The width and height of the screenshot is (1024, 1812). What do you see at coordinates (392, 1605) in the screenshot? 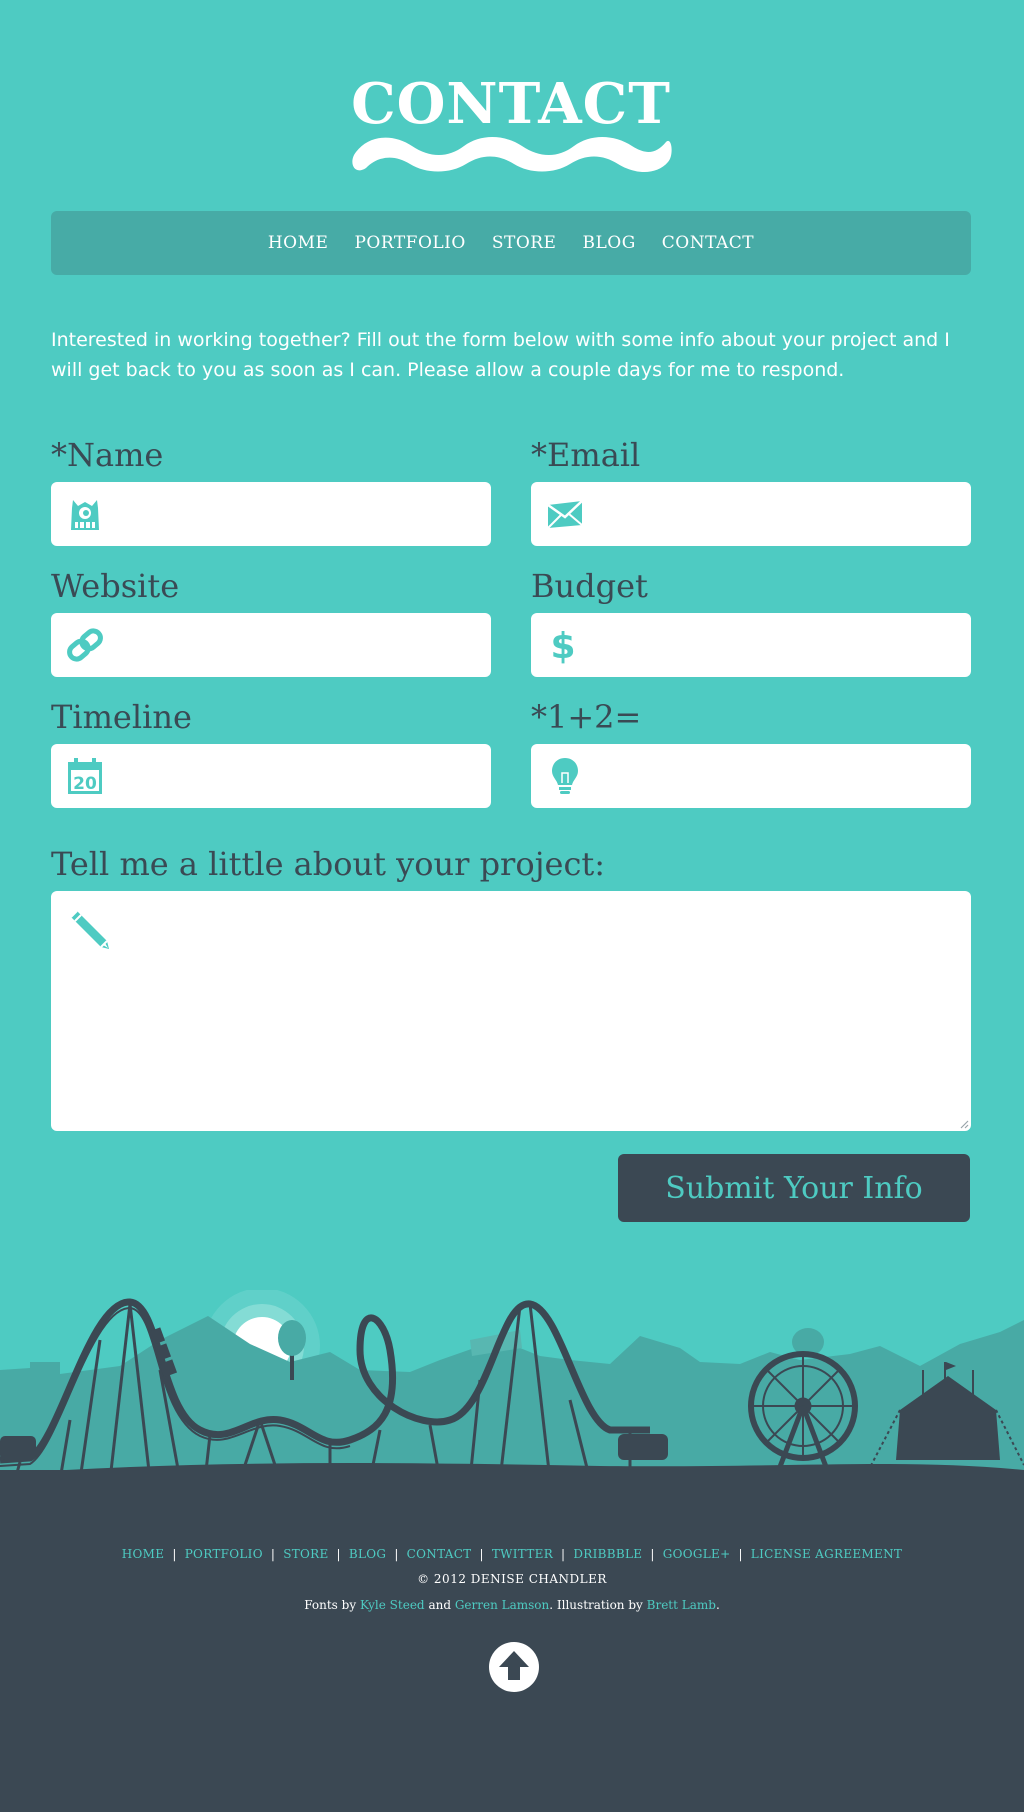
I see `credit-link-kyle-steed: Kyle Steed` at bounding box center [392, 1605].